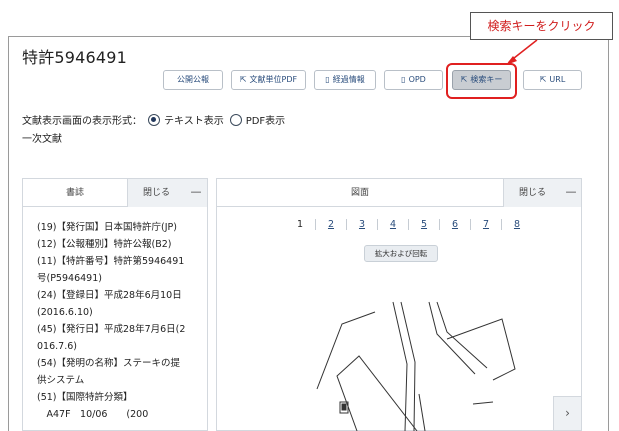 The height and width of the screenshot is (431, 619). Describe the element at coordinates (65, 312) in the screenshot. I see `biblio-line: (2016.6.10)` at that location.